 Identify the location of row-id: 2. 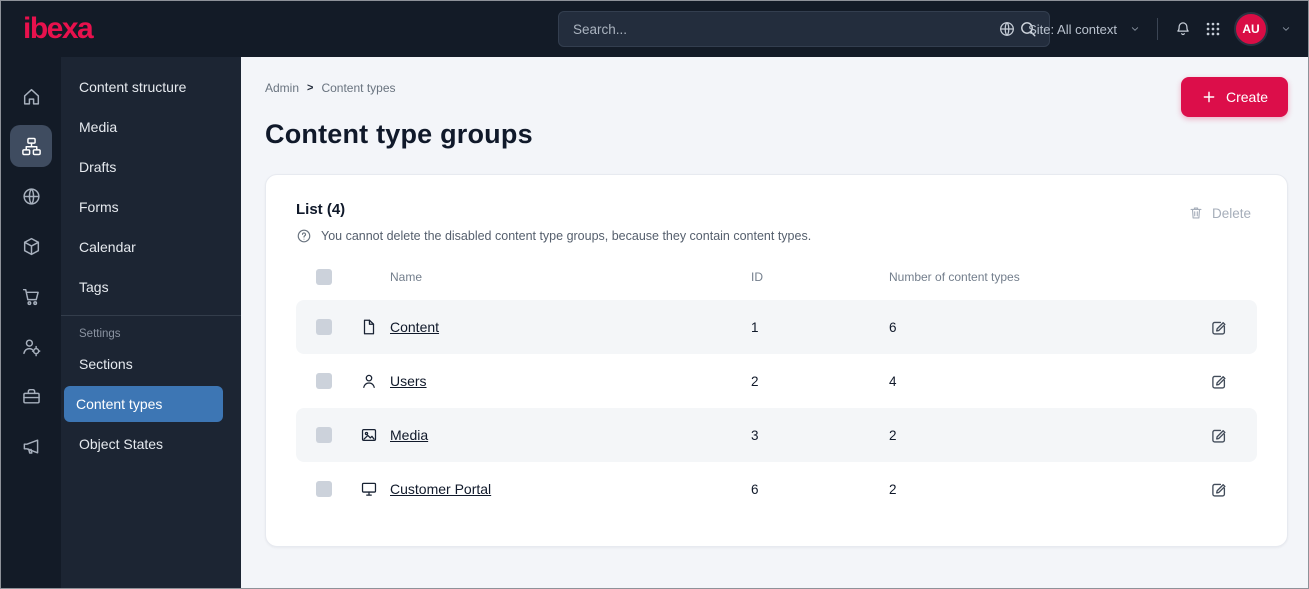
(755, 381).